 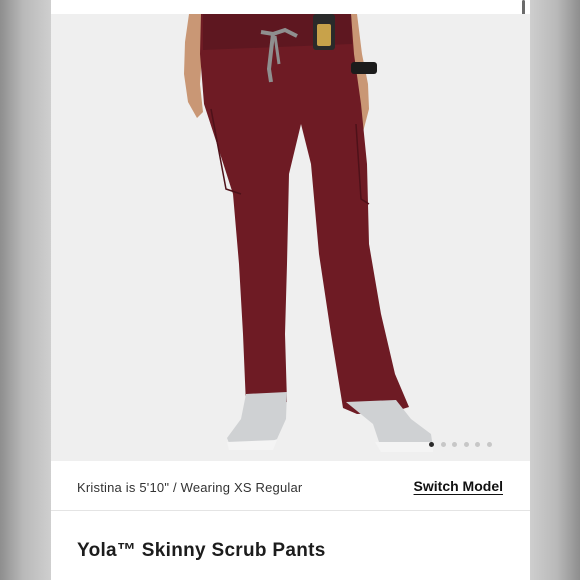 I want to click on product-title: Yola™ Skinny Scrub Pants, so click(x=201, y=550).